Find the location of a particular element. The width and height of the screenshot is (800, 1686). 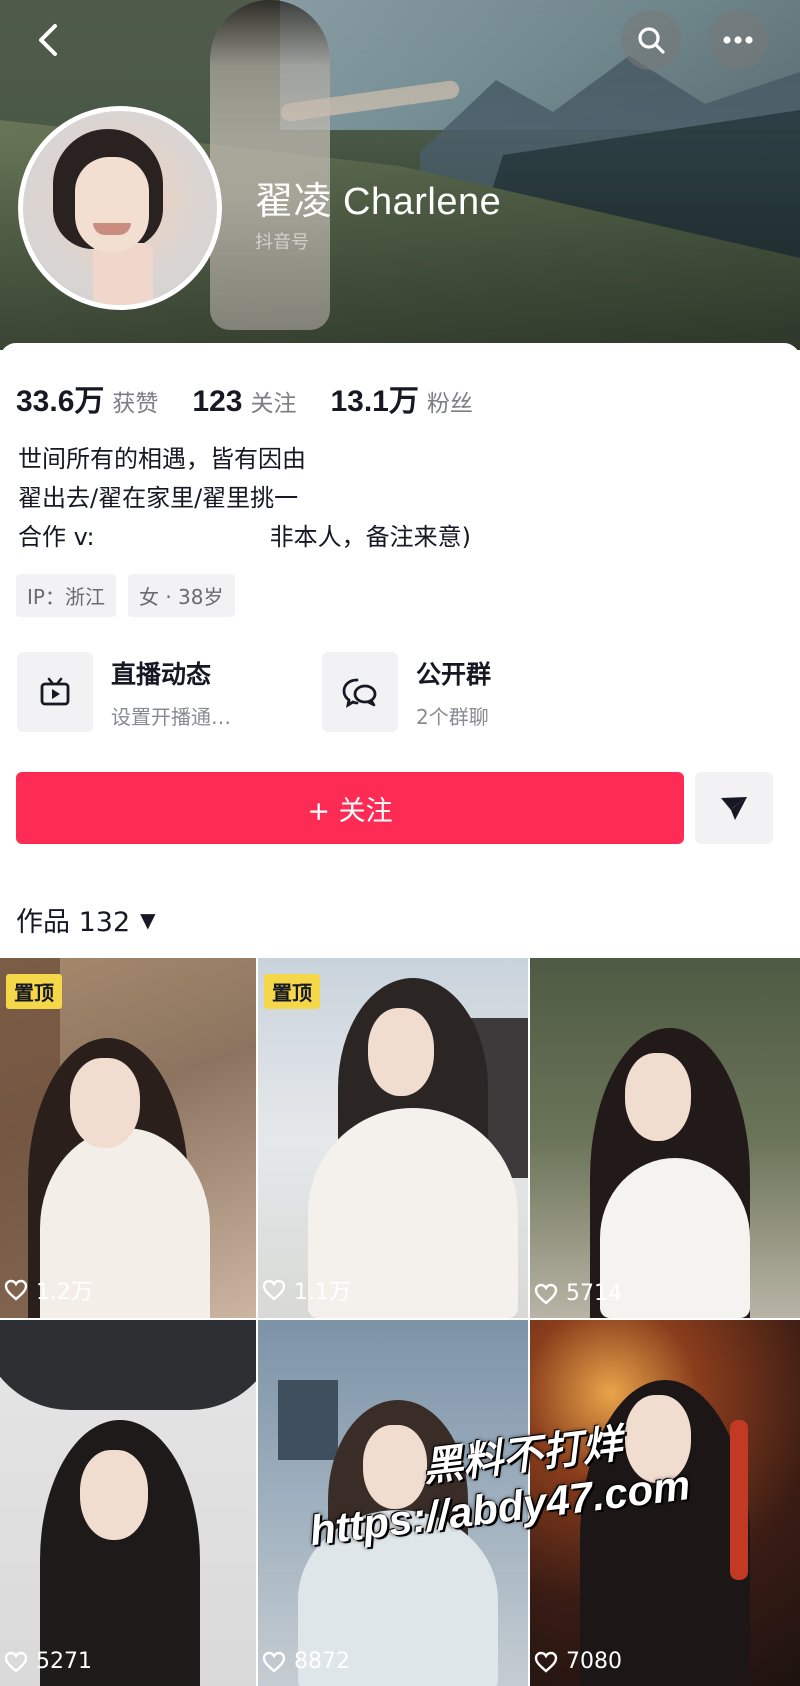

like-count-value: 1.2万 is located at coordinates (64, 1292).